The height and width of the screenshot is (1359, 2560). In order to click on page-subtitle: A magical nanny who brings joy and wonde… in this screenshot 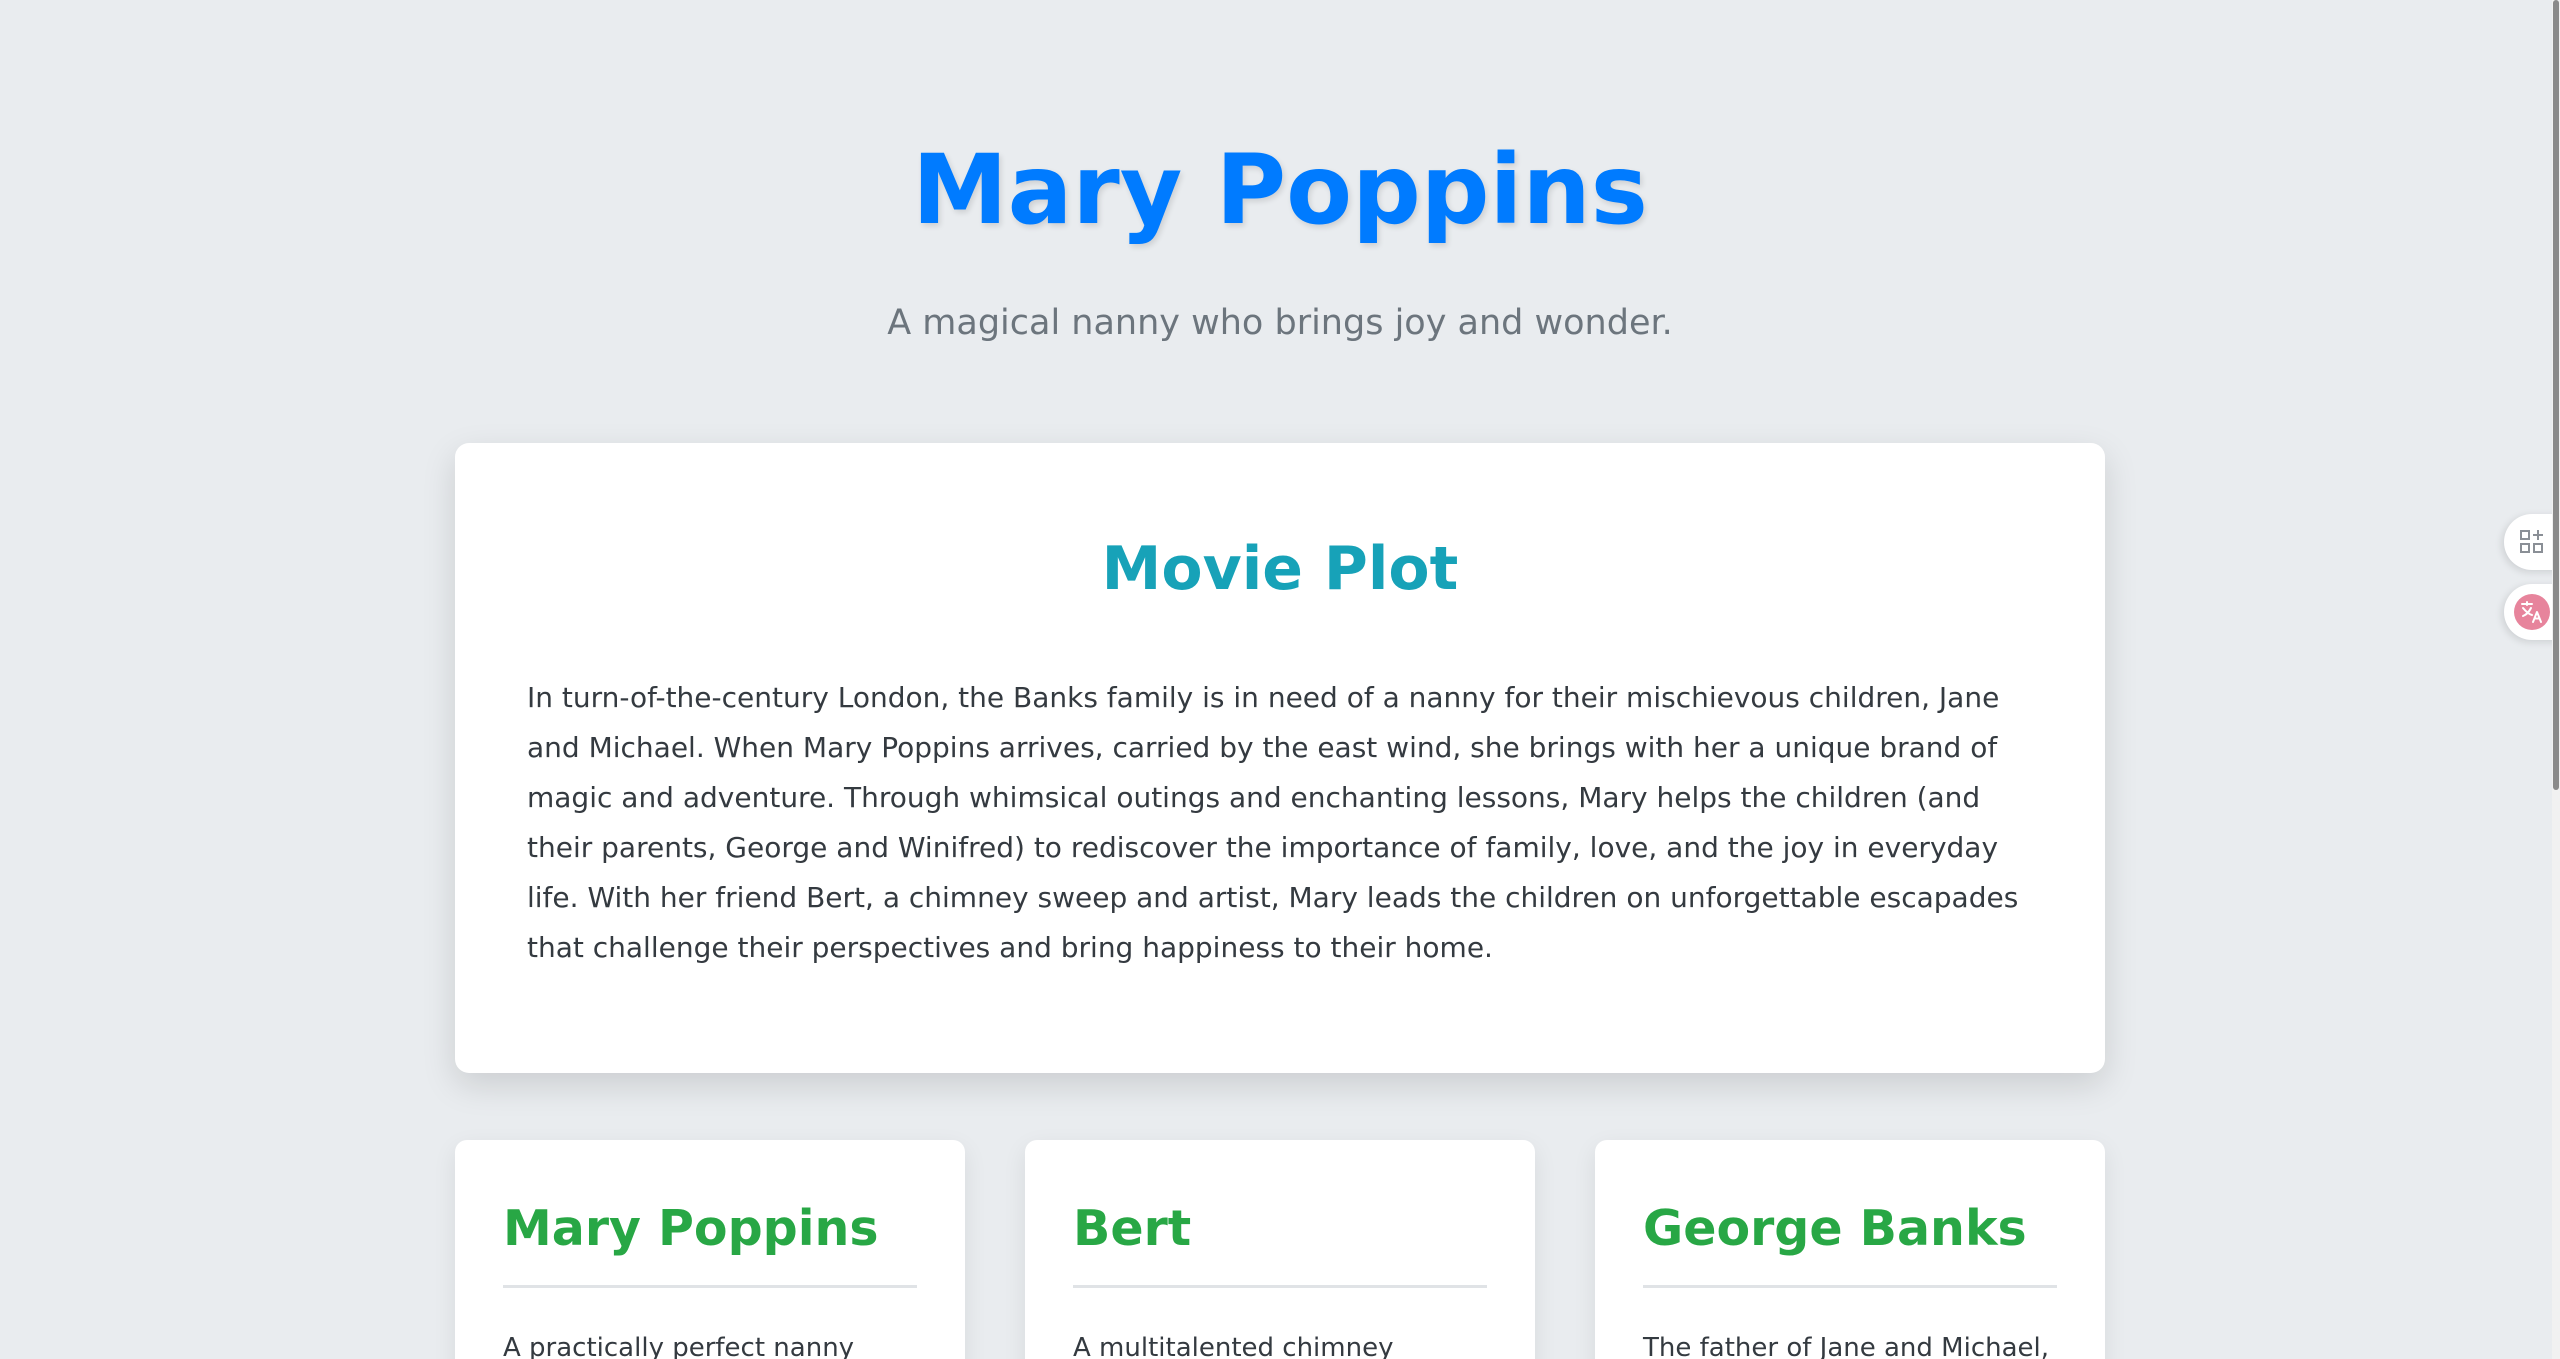, I will do `click(1280, 323)`.